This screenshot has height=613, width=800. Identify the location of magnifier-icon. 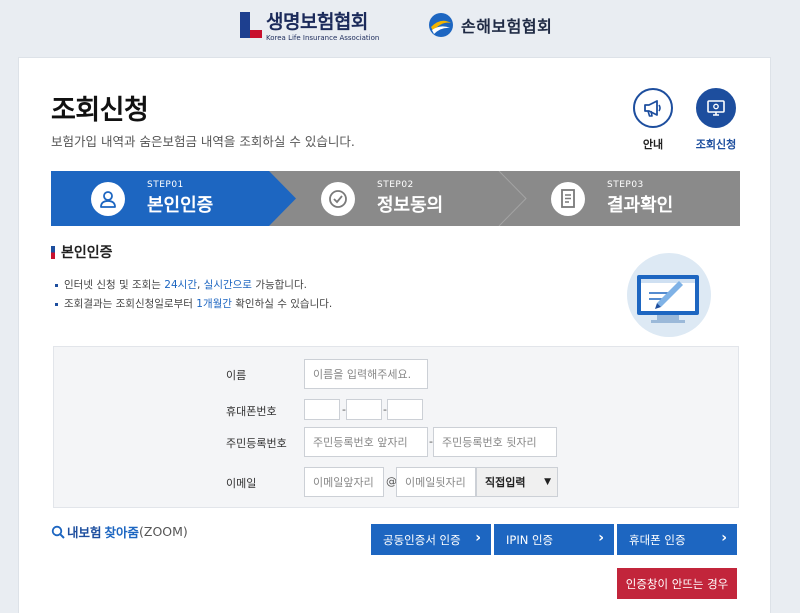
(58, 532).